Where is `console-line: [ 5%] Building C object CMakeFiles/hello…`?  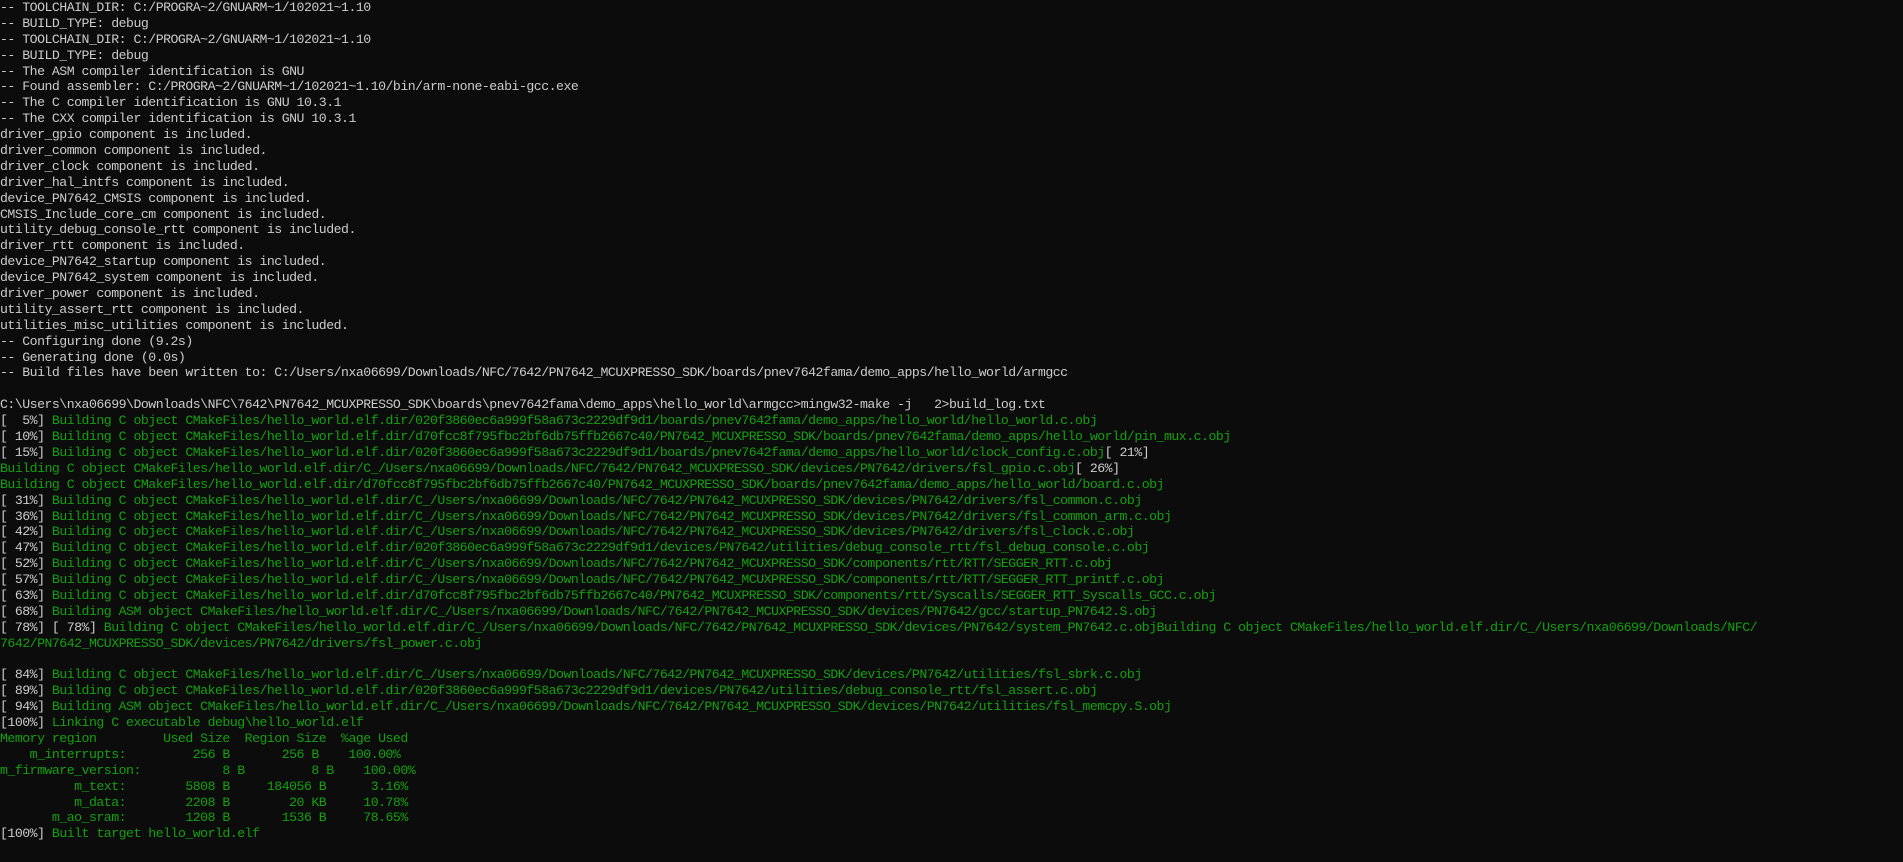
console-line: [ 5%] Building C object CMakeFiles/hello… is located at coordinates (951, 421).